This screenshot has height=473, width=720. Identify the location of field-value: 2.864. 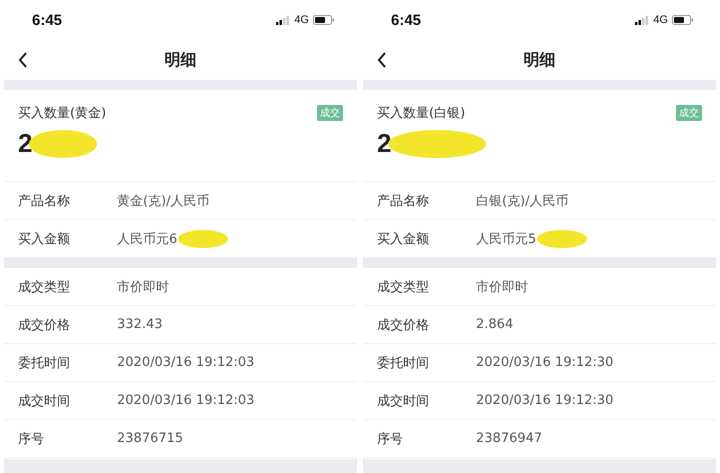
(495, 324).